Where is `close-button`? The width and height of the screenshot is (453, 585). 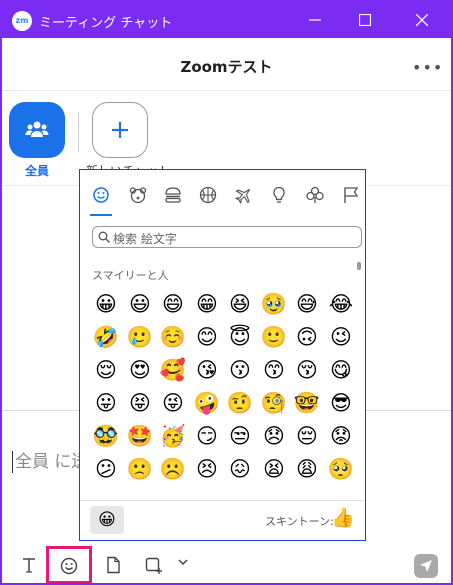
close-button is located at coordinates (422, 20).